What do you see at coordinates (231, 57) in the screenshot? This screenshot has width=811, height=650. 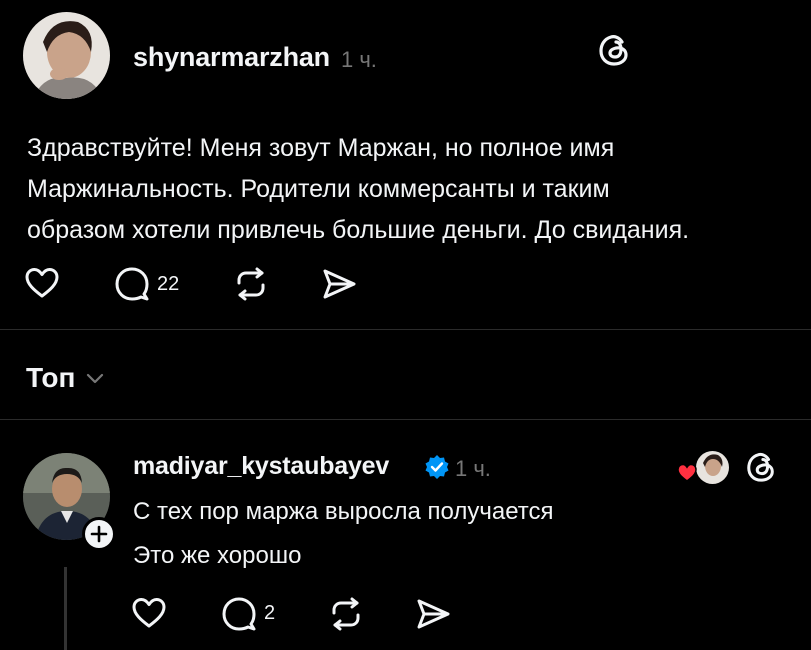 I see `post-username: shynarmarzhan` at bounding box center [231, 57].